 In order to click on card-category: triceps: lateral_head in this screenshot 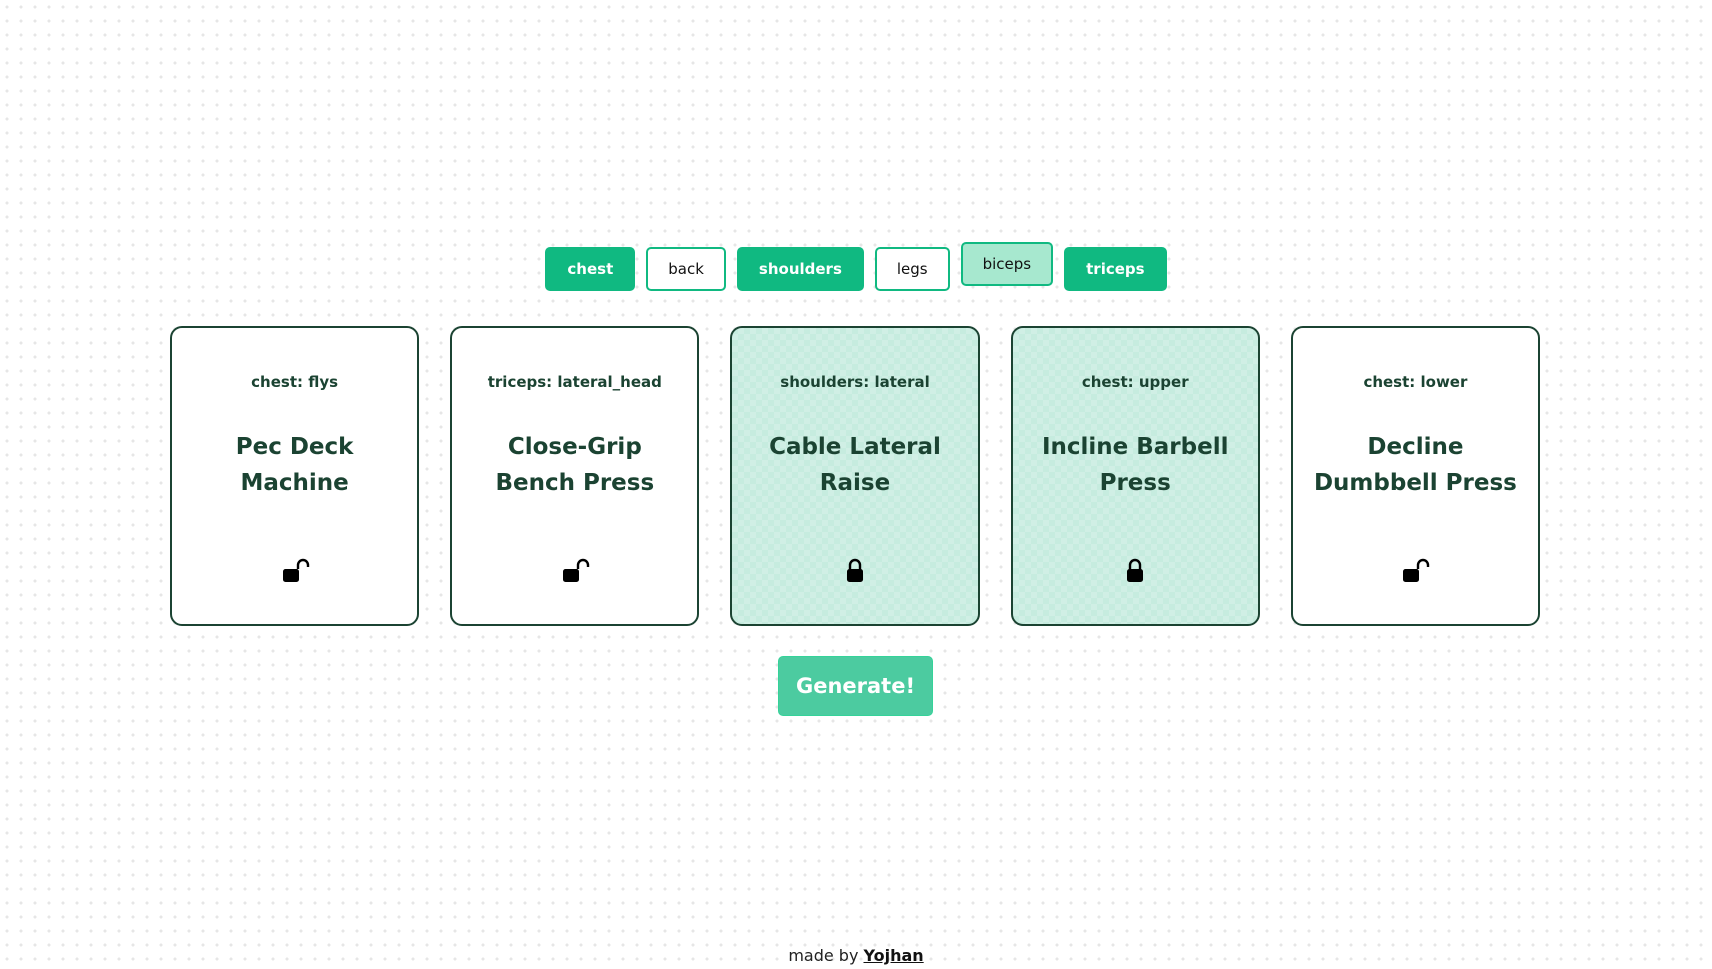, I will do `click(574, 382)`.